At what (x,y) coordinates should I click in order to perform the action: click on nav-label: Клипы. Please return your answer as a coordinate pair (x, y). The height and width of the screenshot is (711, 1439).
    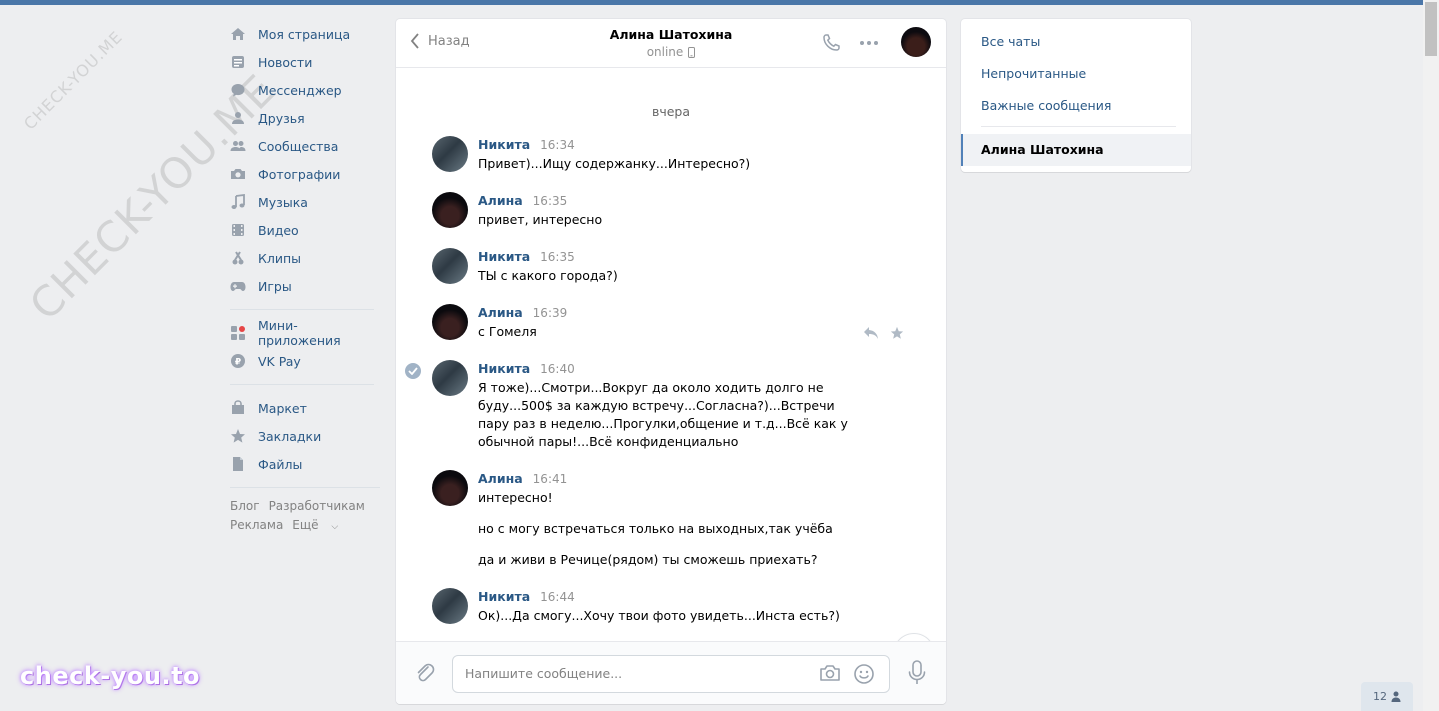
    Looking at the image, I should click on (280, 258).